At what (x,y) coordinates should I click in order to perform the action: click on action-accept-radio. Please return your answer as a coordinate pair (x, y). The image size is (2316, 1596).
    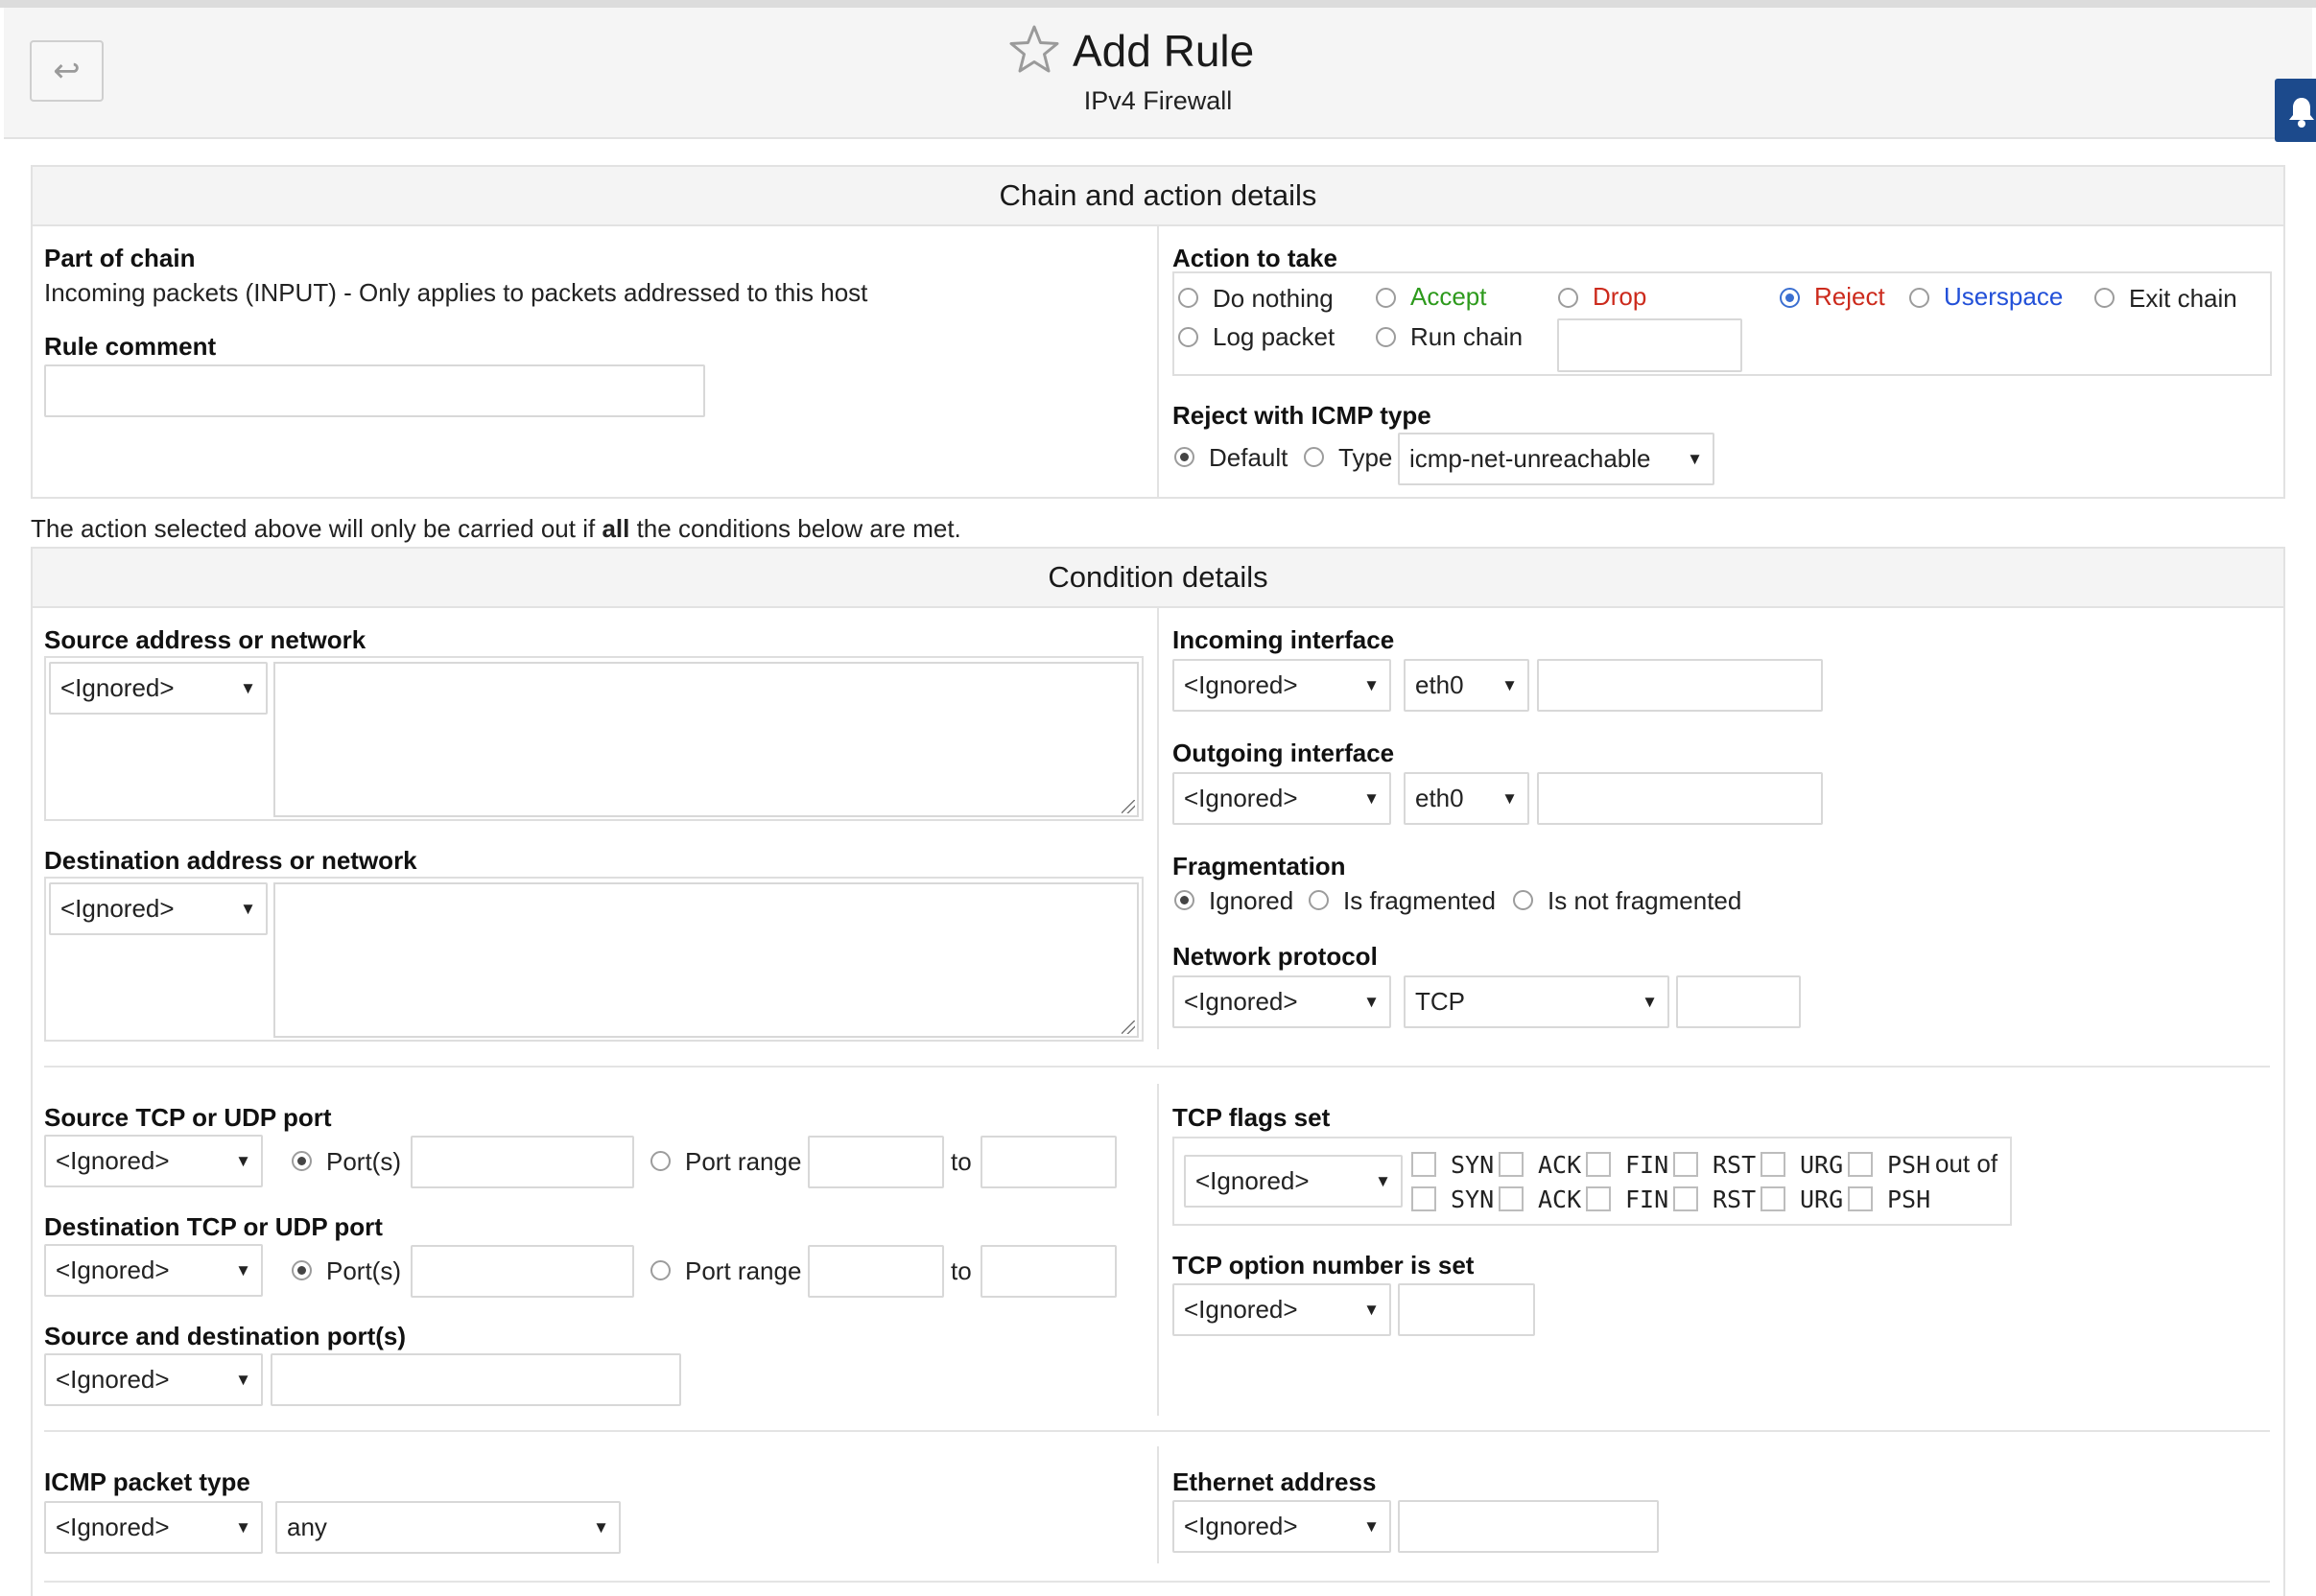
    Looking at the image, I should click on (1386, 298).